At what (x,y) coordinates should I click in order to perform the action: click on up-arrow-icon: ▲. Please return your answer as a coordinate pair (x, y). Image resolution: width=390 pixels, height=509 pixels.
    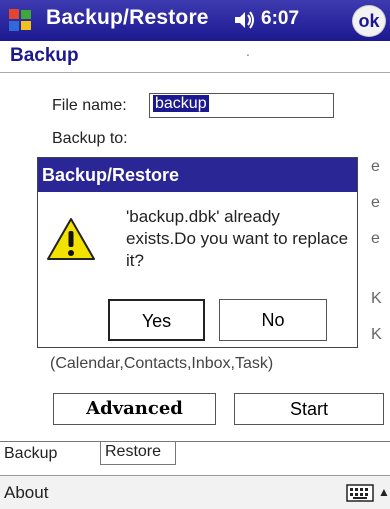
    Looking at the image, I should click on (384, 492).